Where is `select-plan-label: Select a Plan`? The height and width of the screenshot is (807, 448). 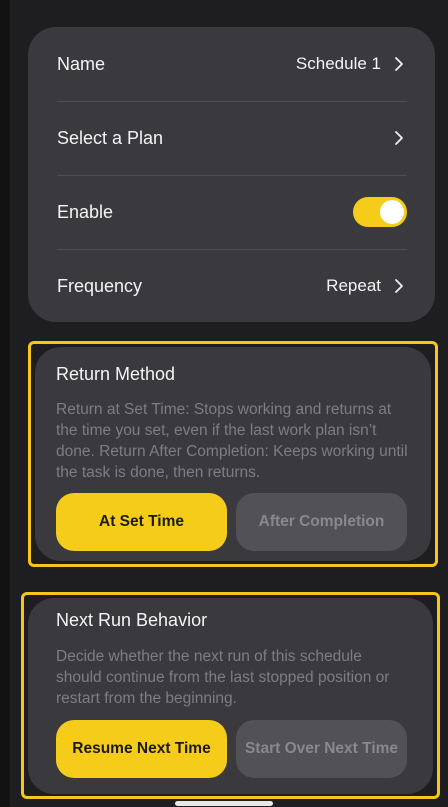
select-plan-label: Select a Plan is located at coordinates (110, 137).